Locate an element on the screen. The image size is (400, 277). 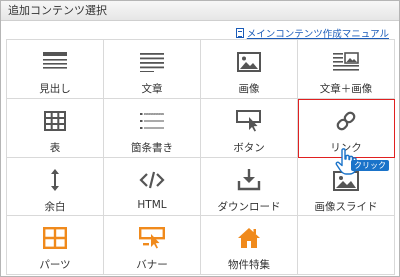
content-item-parts: パーツ is located at coordinates (55, 245).